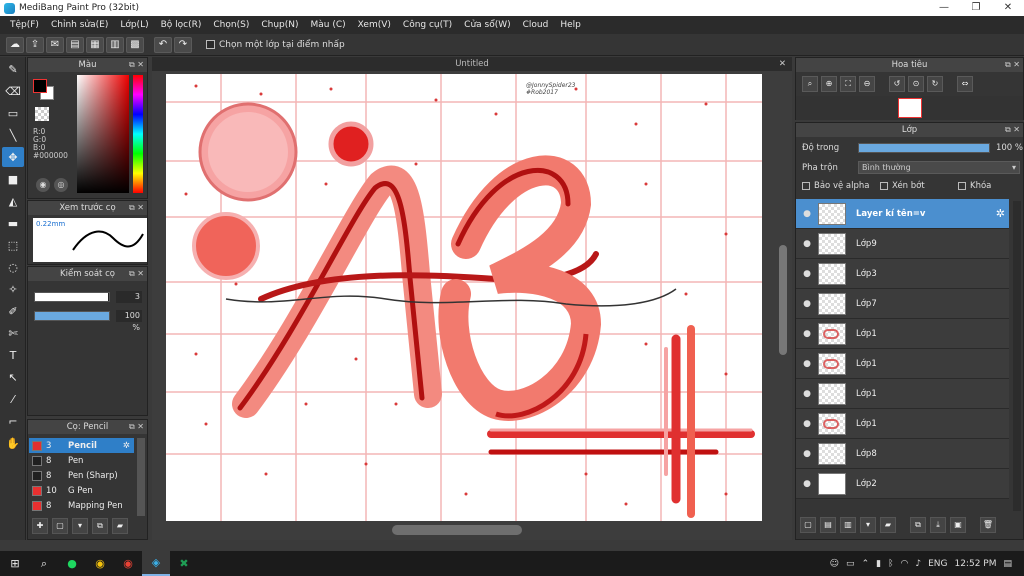 Image resolution: width=1024 pixels, height=576 pixels. Describe the element at coordinates (1000, 213) in the screenshot. I see `gear-icon: ✲` at that location.